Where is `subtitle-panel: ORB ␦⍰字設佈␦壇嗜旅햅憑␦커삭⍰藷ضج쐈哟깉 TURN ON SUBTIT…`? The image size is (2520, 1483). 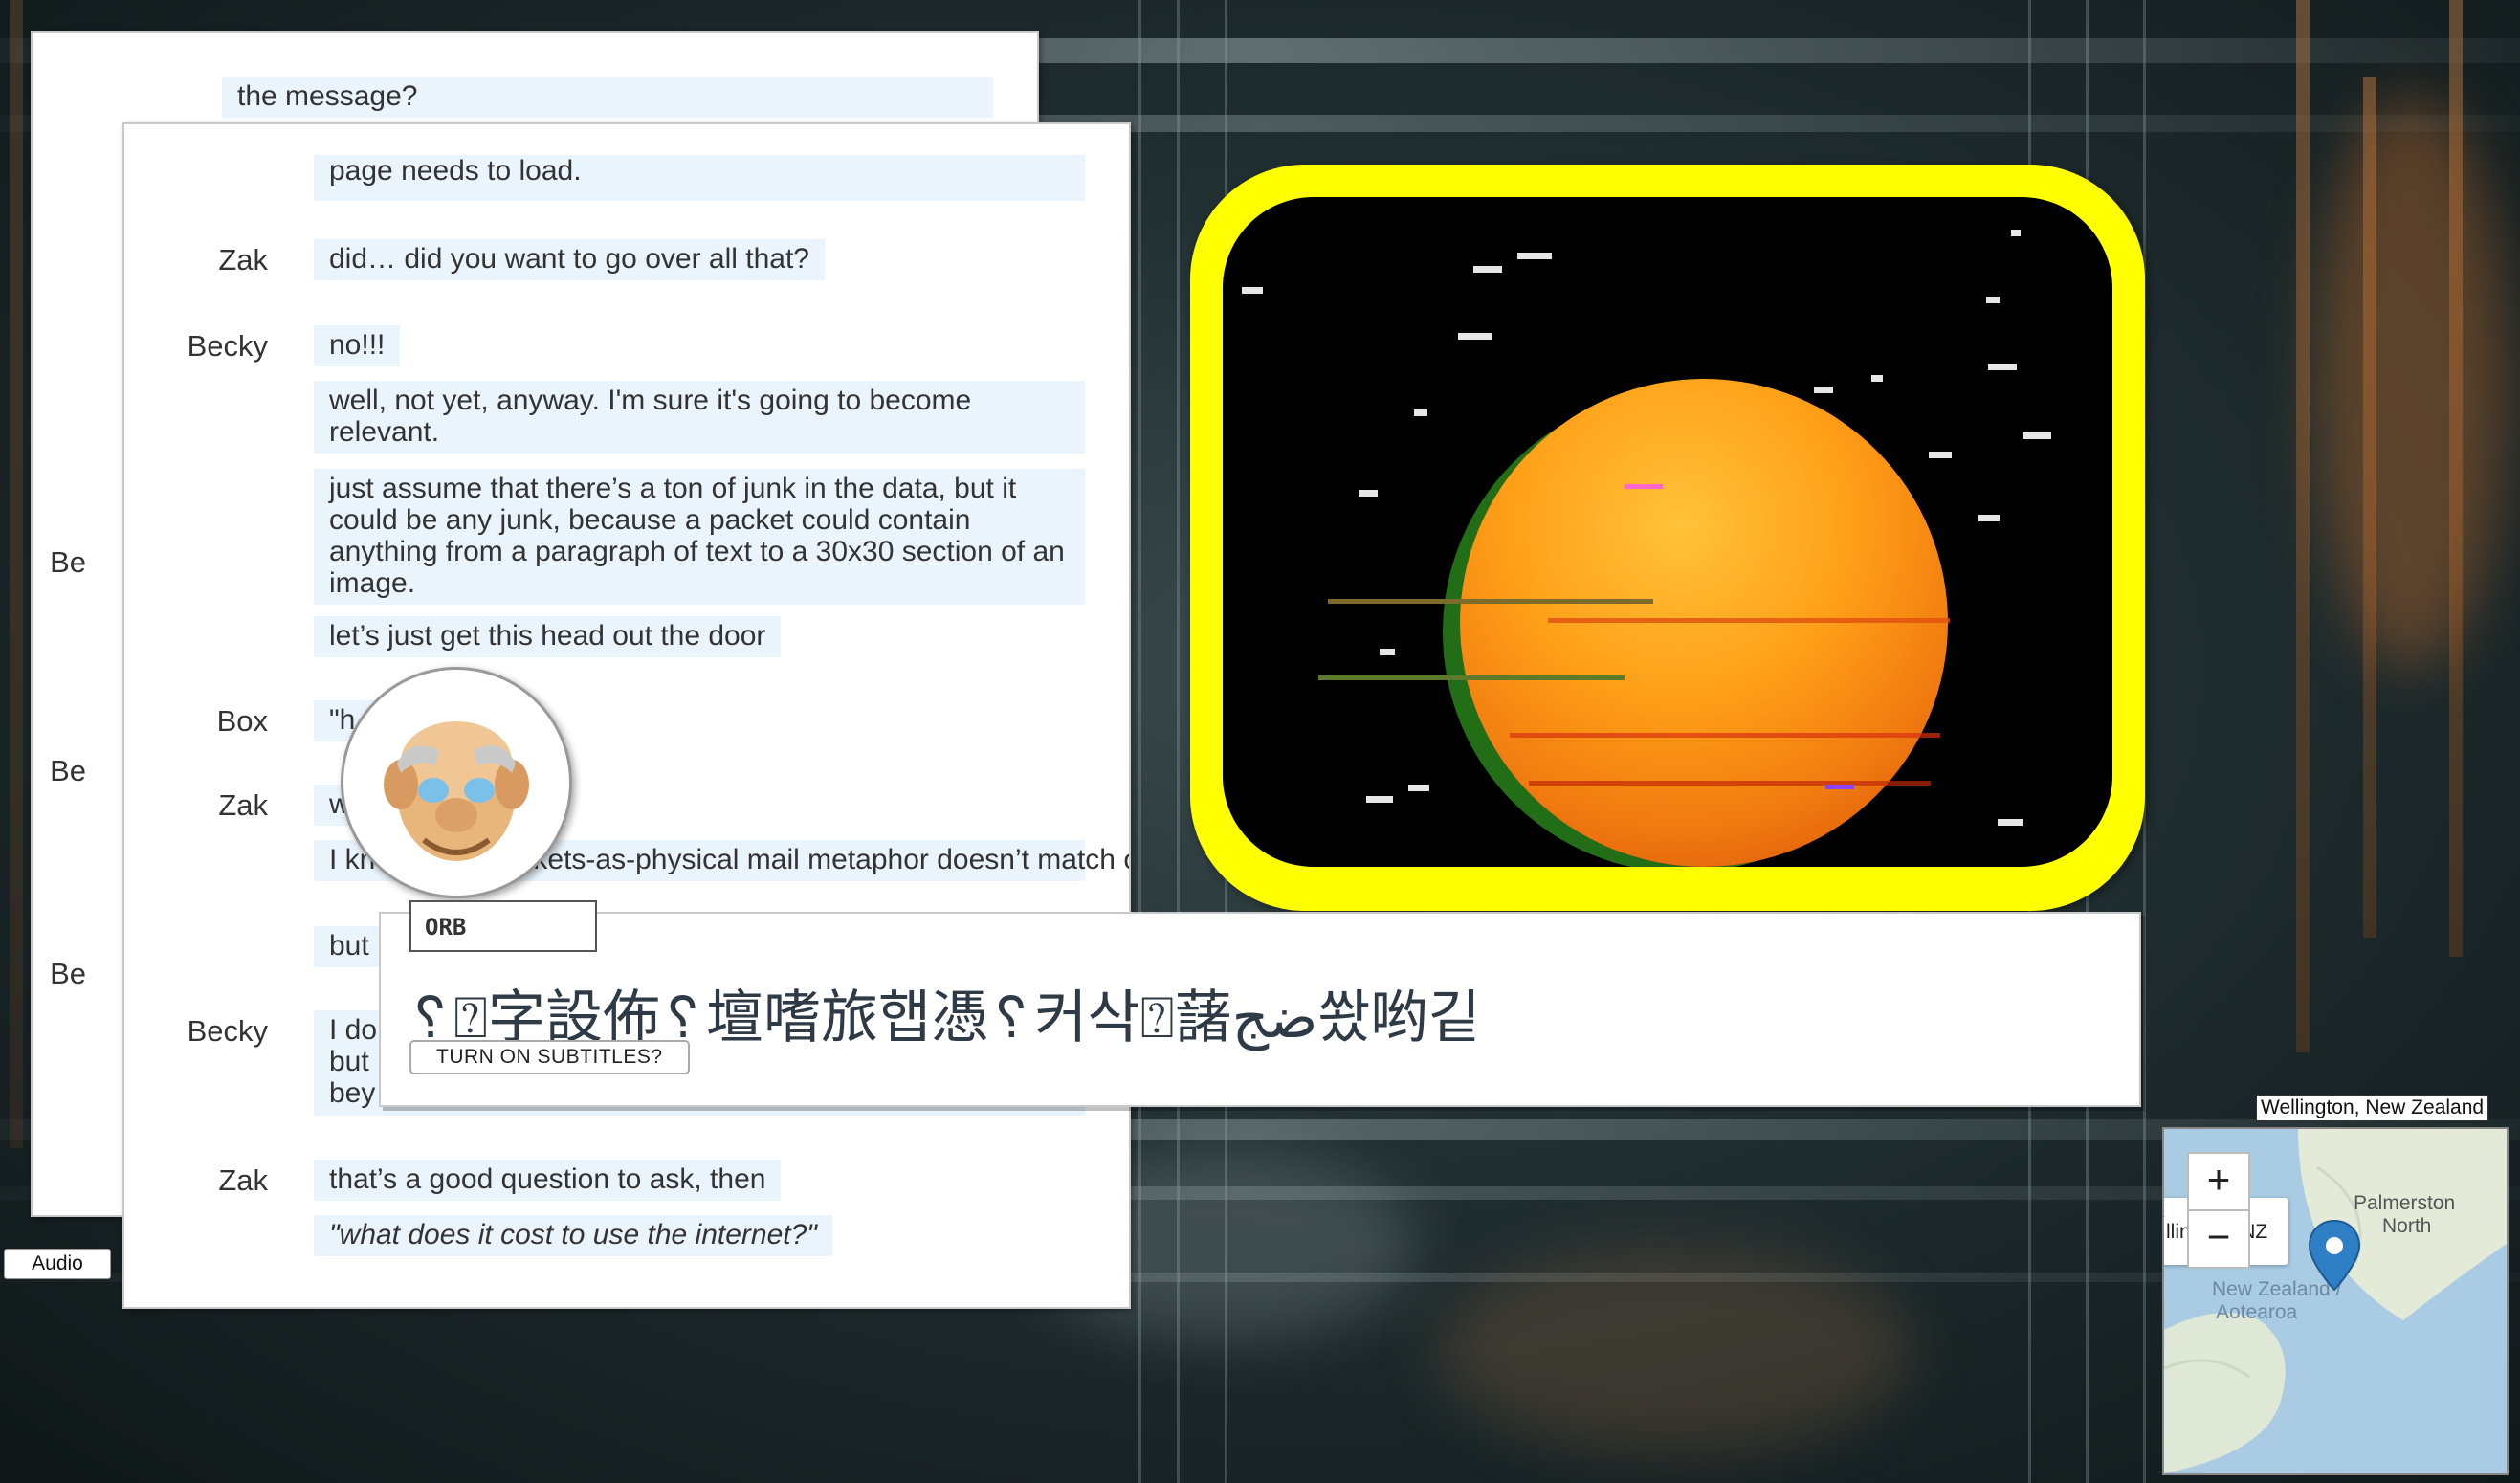 subtitle-panel: ORB ␦⍰字設佈␦壇嗜旅햅憑␦커삭⍰藷ضج쐈哟깉 TURN ON SUBTIT… is located at coordinates (1260, 1004).